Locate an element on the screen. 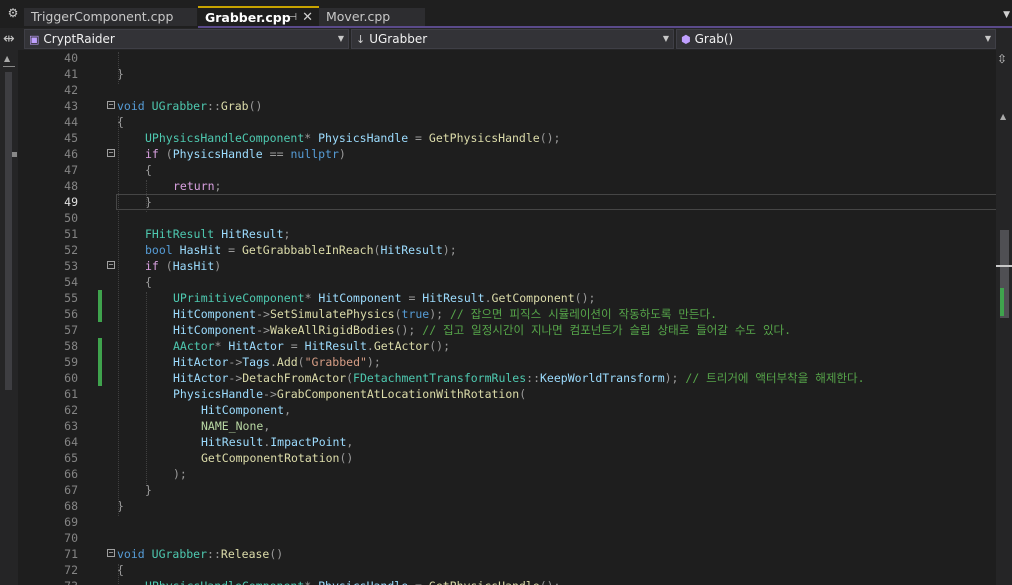  code-token: true is located at coordinates (415, 314).